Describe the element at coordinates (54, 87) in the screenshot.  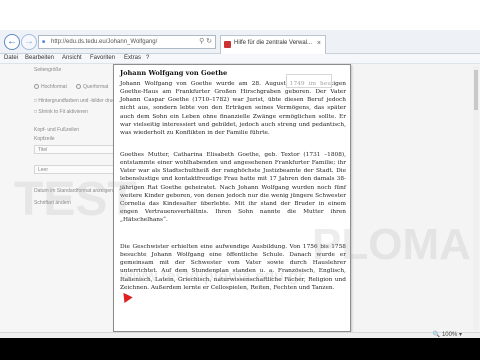
I see `portrait-label: Hochformat` at that location.